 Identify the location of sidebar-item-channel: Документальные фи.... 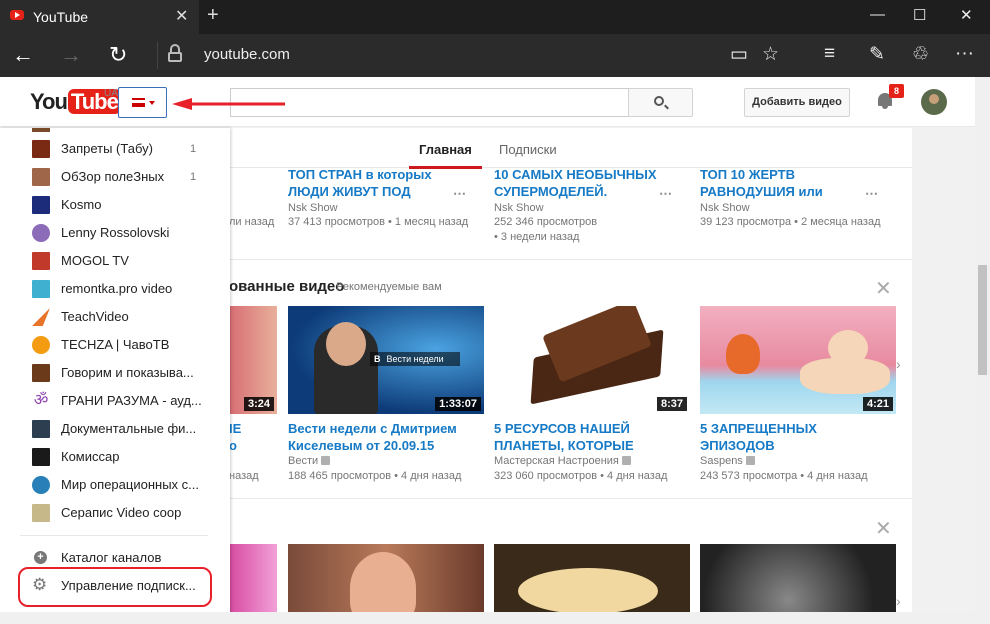
(117, 430).